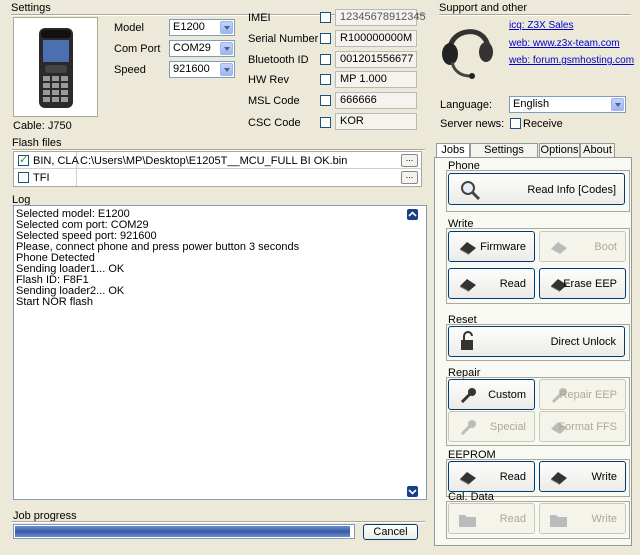 Image resolution: width=640 pixels, height=555 pixels. Describe the element at coordinates (129, 28) in the screenshot. I see `model-label: Model` at that location.